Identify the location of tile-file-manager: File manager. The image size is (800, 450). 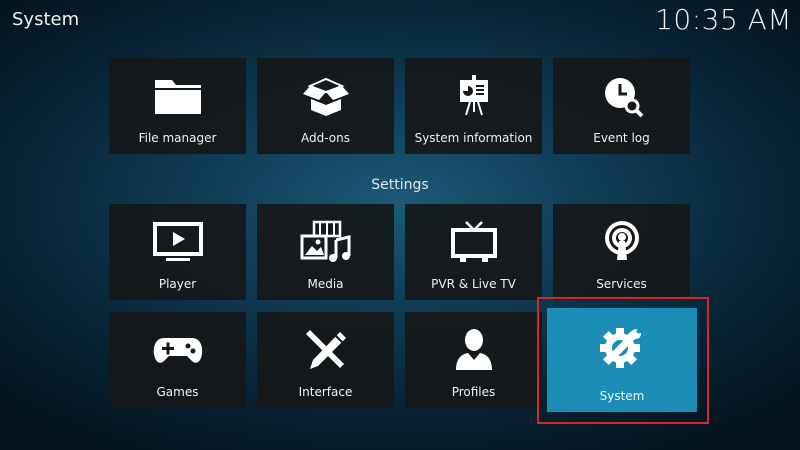
(177, 106).